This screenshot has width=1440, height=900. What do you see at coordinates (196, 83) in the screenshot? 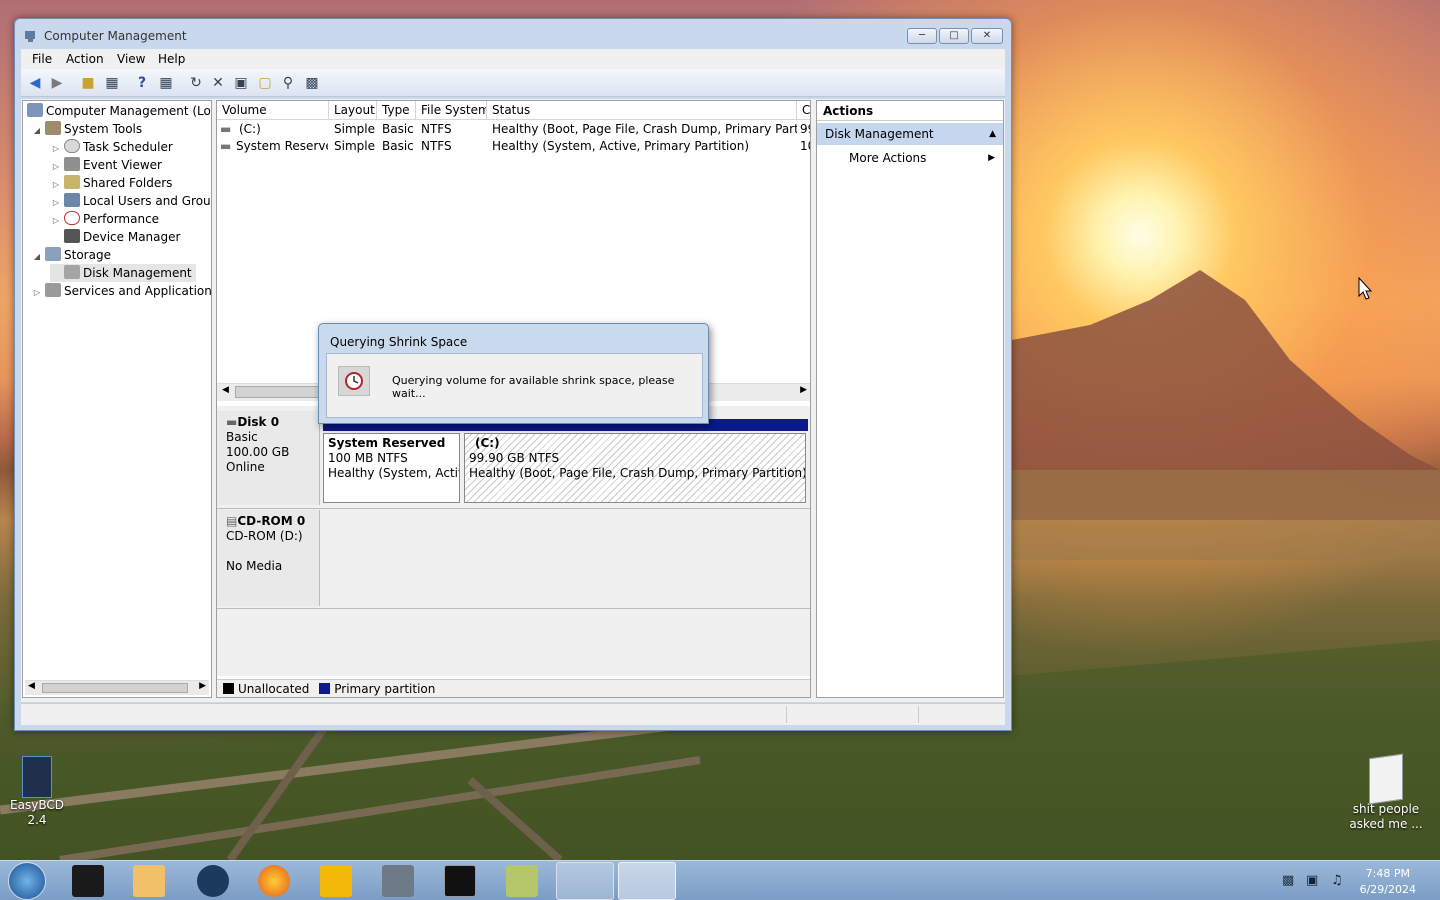
I see `refresh-icon: ↻` at bounding box center [196, 83].